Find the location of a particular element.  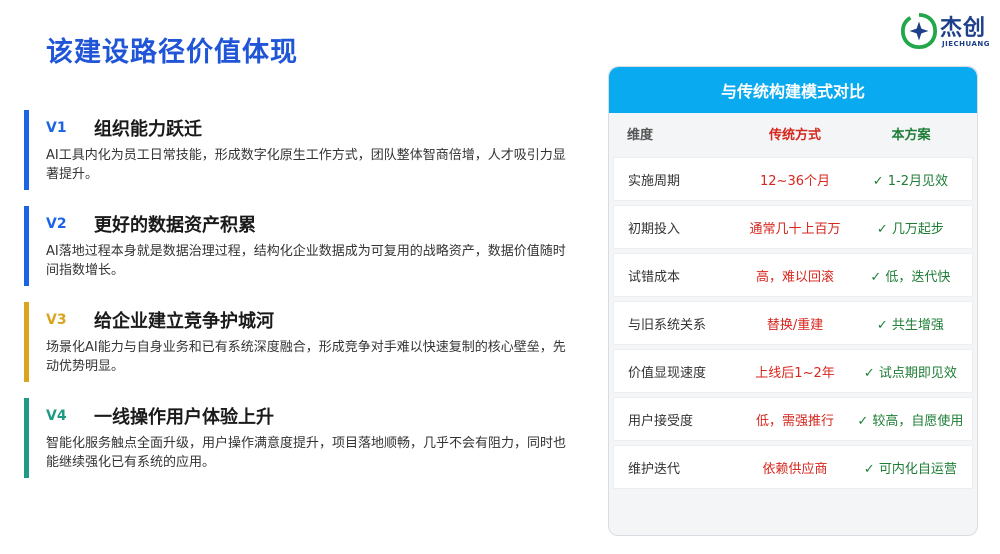

row-traditional: 上线后1~2年 is located at coordinates (795, 373).